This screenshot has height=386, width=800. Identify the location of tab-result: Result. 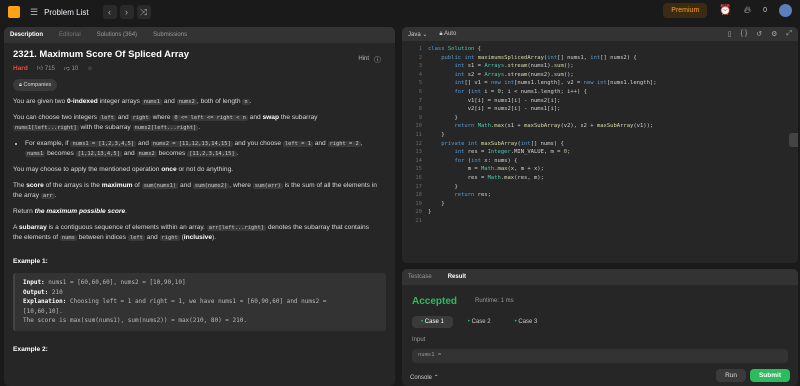
(457, 277).